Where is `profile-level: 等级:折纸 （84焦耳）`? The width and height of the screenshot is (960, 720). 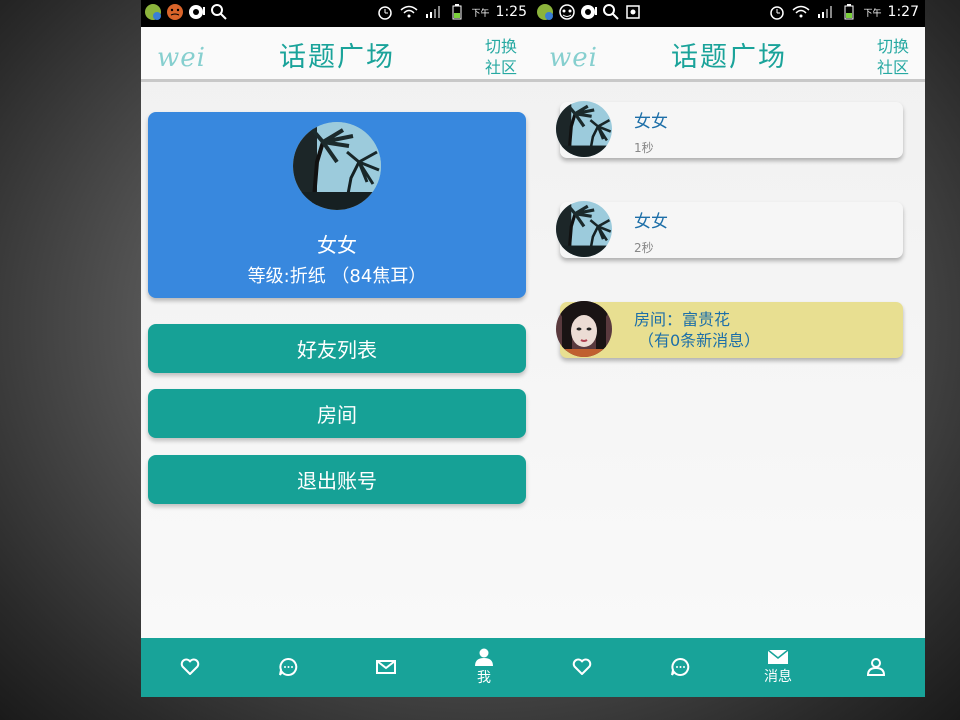 profile-level: 等级:折纸 （84焦耳） is located at coordinates (337, 276).